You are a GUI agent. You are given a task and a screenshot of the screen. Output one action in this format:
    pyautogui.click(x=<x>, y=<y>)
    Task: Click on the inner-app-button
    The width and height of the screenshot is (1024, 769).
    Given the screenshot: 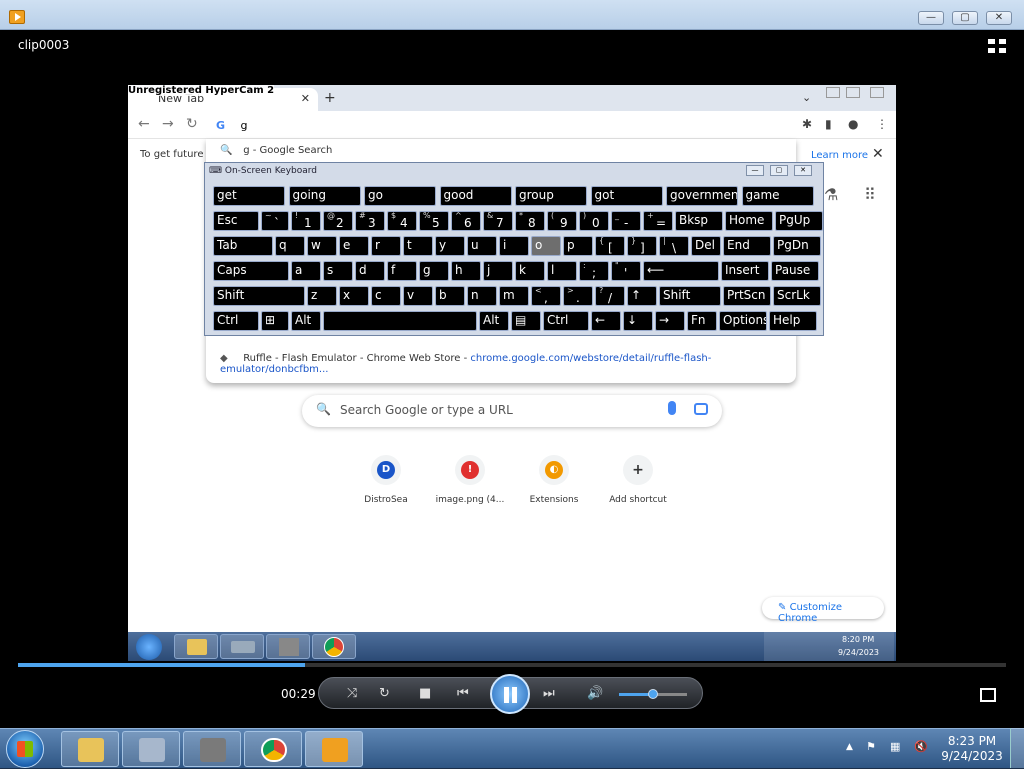 What is the action you would take?
    pyautogui.click(x=288, y=646)
    